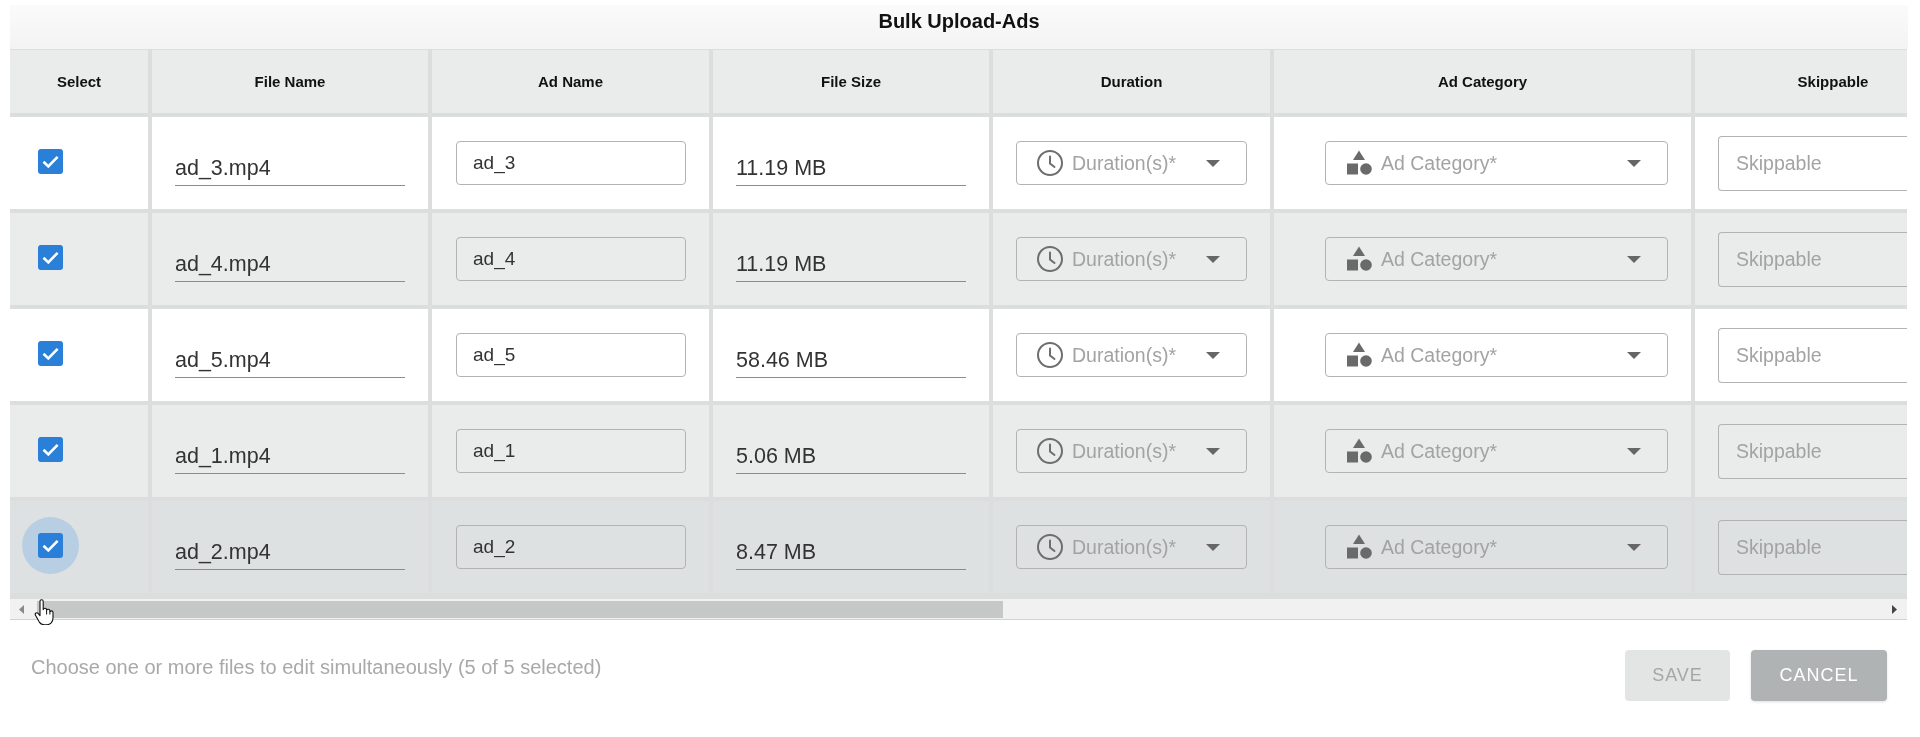 Image resolution: width=1920 pixels, height=737 pixels. What do you see at coordinates (572, 81) in the screenshot?
I see `column-header: Ad Name` at bounding box center [572, 81].